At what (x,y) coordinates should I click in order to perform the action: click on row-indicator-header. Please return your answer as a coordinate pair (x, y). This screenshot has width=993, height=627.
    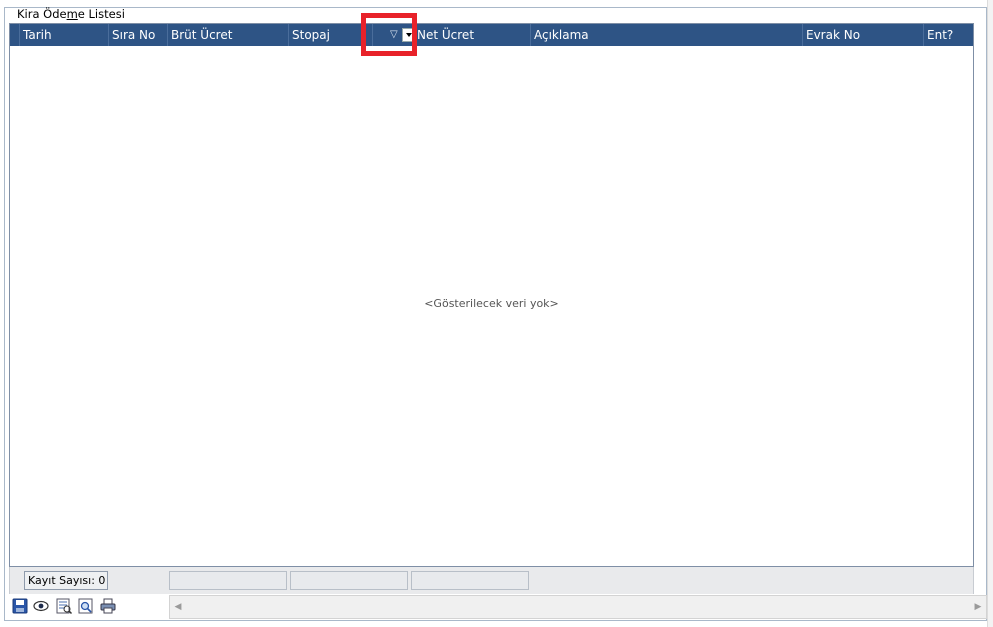
    Looking at the image, I should click on (15, 35).